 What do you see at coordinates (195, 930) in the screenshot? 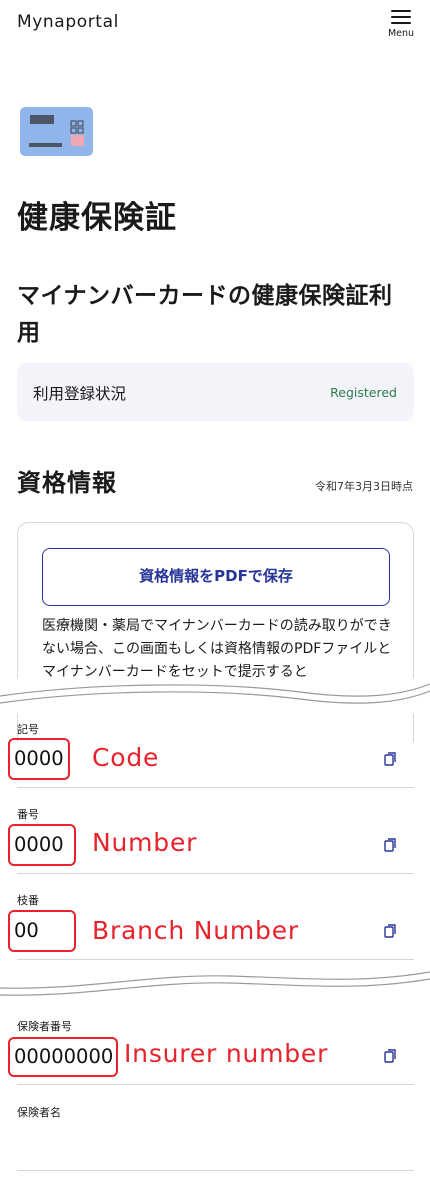
I see `branch-annotation: Branch Number` at bounding box center [195, 930].